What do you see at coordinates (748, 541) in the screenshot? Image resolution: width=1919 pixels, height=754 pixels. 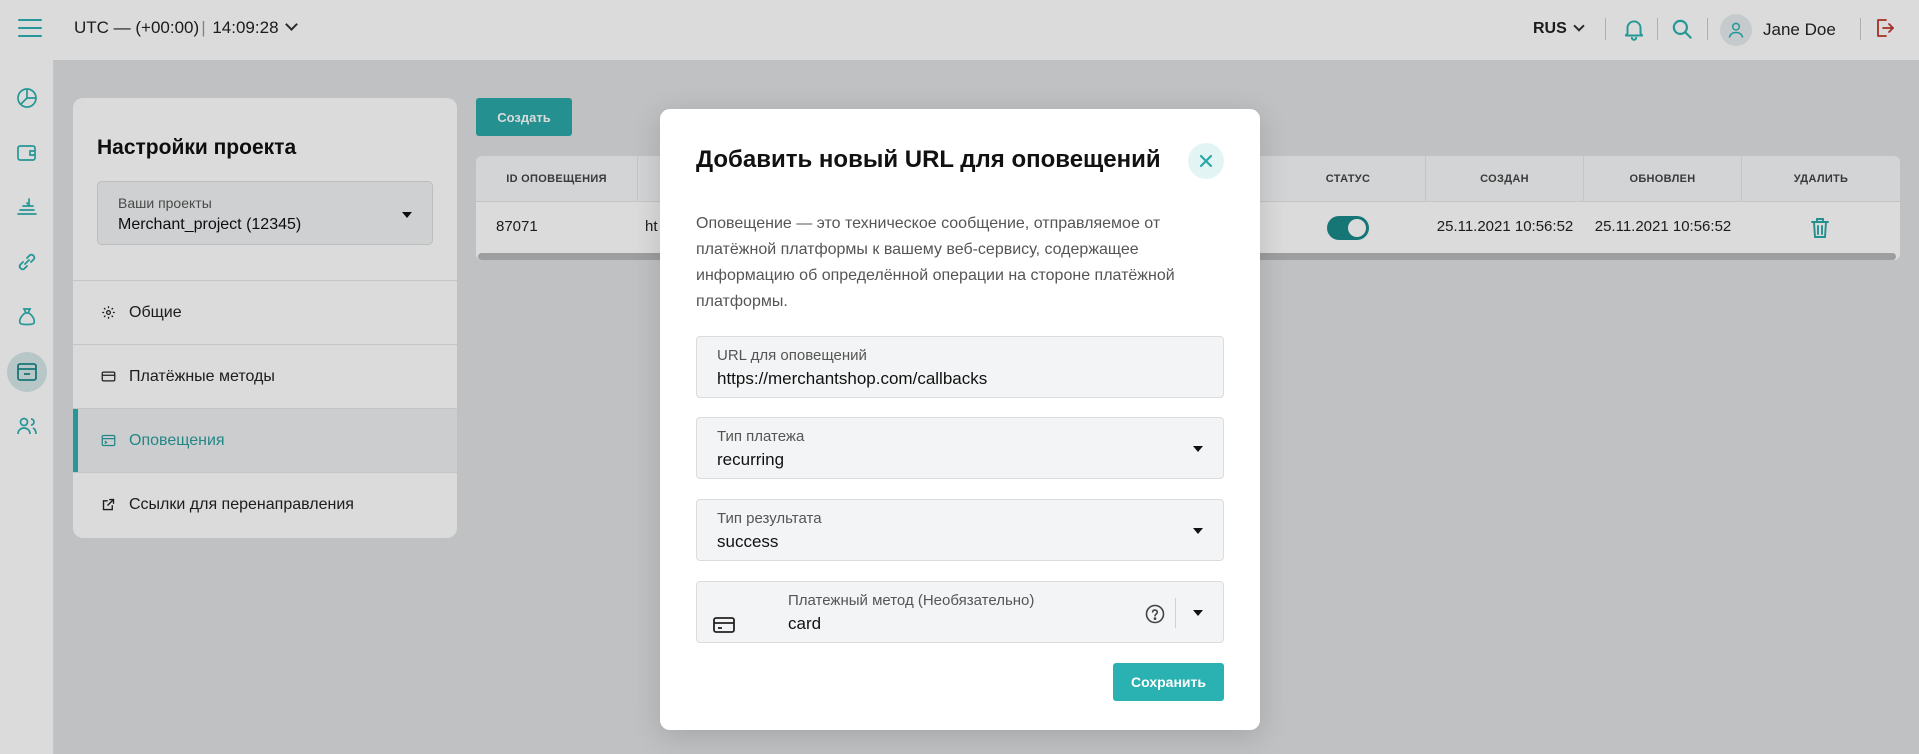 I see `result-type-value: success` at bounding box center [748, 541].